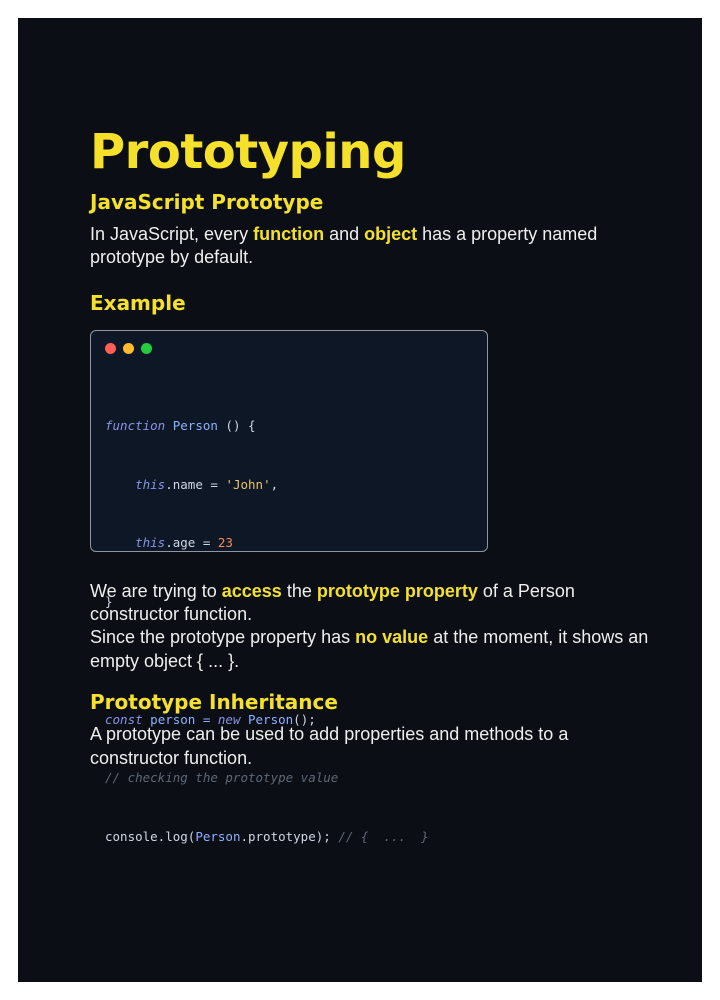  I want to click on code-text: ();, so click(304, 719).